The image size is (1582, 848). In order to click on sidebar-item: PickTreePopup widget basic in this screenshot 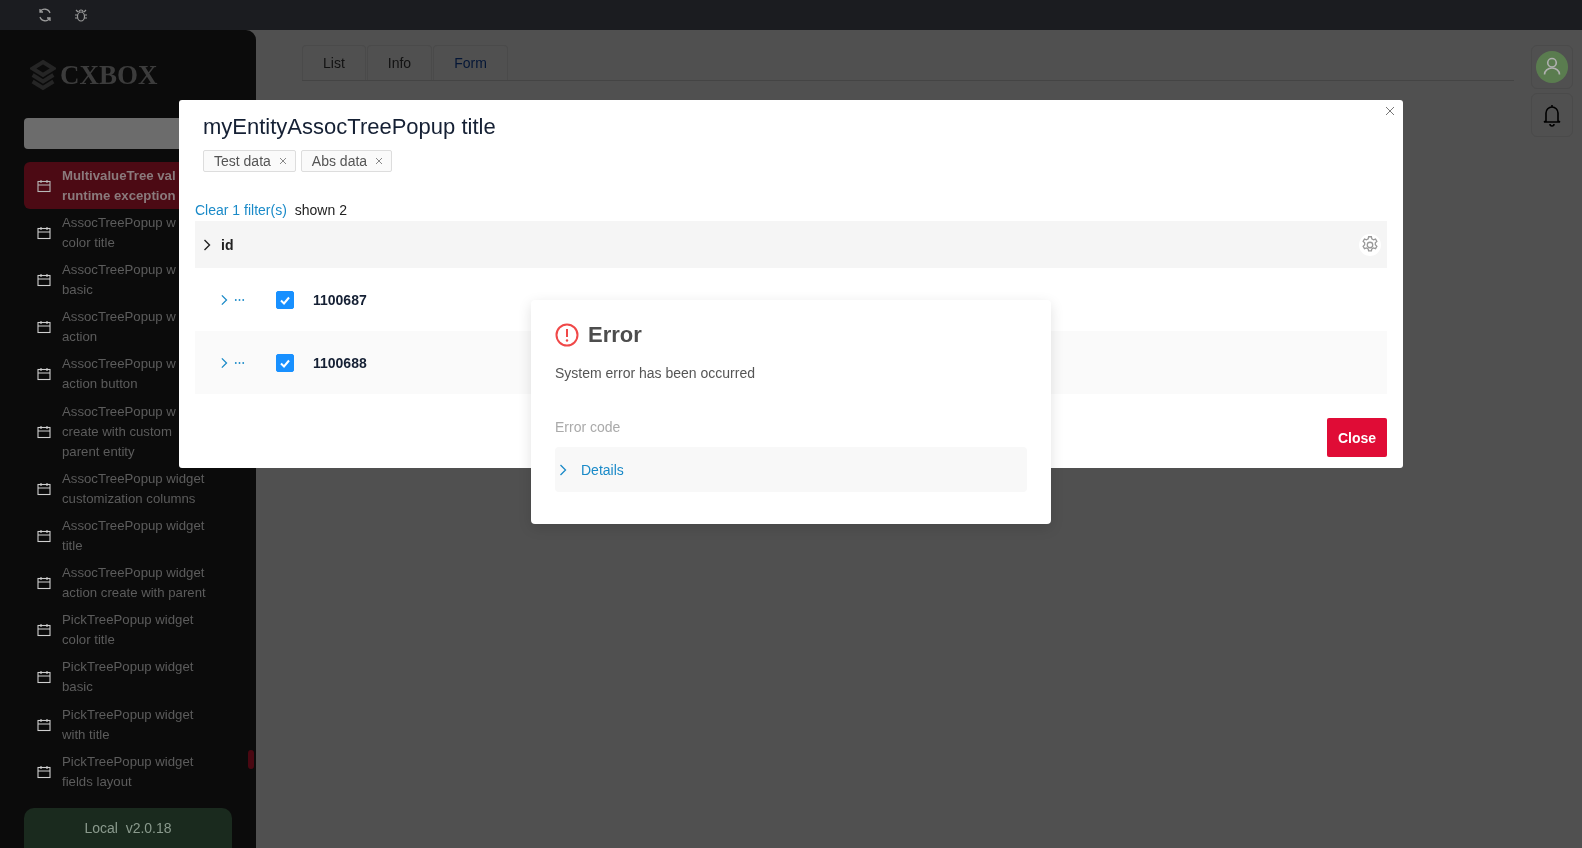, I will do `click(128, 677)`.